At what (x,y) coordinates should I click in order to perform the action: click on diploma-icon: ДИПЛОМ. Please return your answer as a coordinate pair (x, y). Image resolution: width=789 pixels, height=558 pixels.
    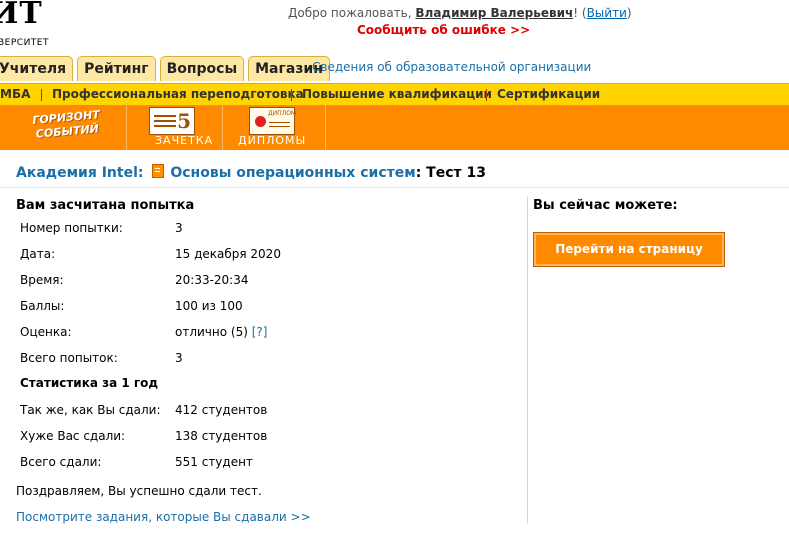
    Looking at the image, I should click on (273, 121).